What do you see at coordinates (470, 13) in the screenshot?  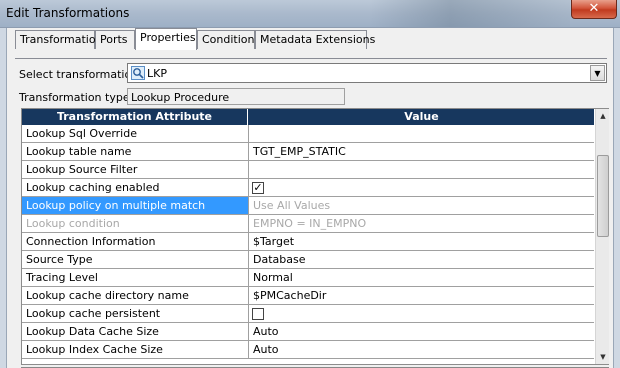 I see `title-bar-background` at bounding box center [470, 13].